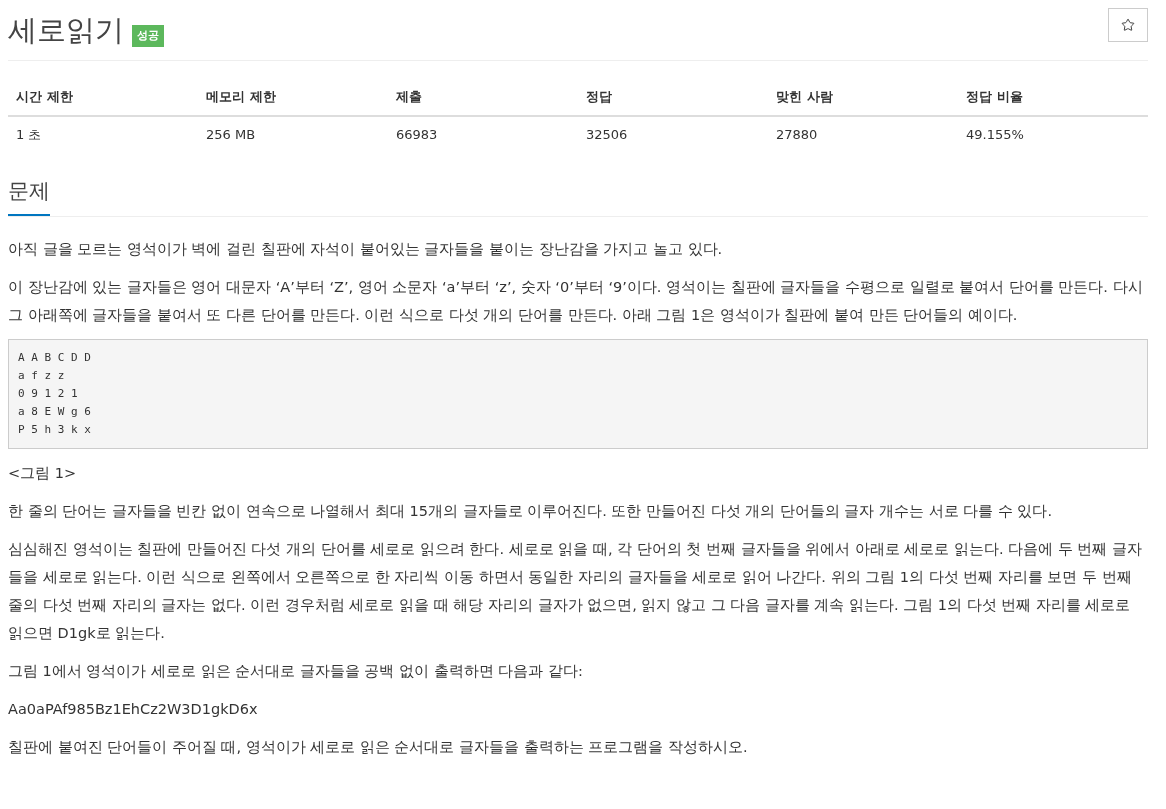 The width and height of the screenshot is (1166, 809). What do you see at coordinates (1053, 97) in the screenshot?
I see `table-header: 정답 비율` at bounding box center [1053, 97].